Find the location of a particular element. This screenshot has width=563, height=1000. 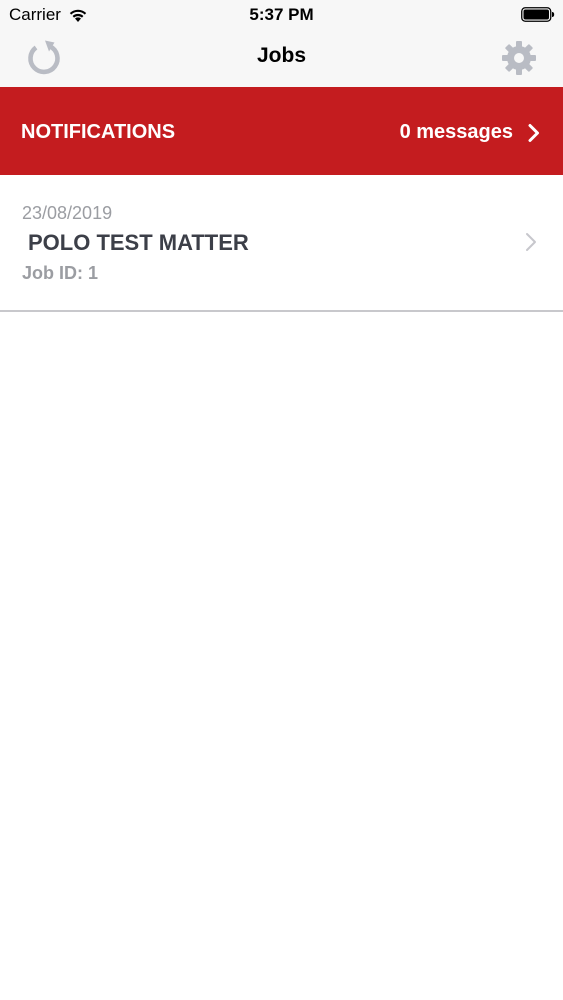

gear-icon is located at coordinates (519, 58).